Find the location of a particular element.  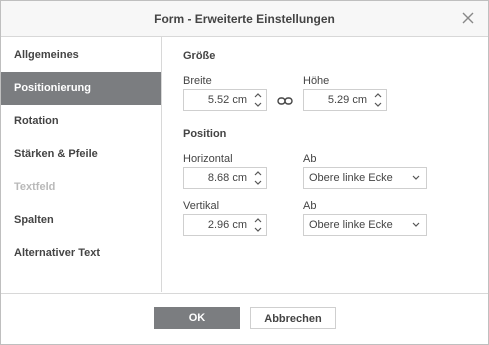

vertical-from-select: Obere linke Ecke is located at coordinates (365, 225).